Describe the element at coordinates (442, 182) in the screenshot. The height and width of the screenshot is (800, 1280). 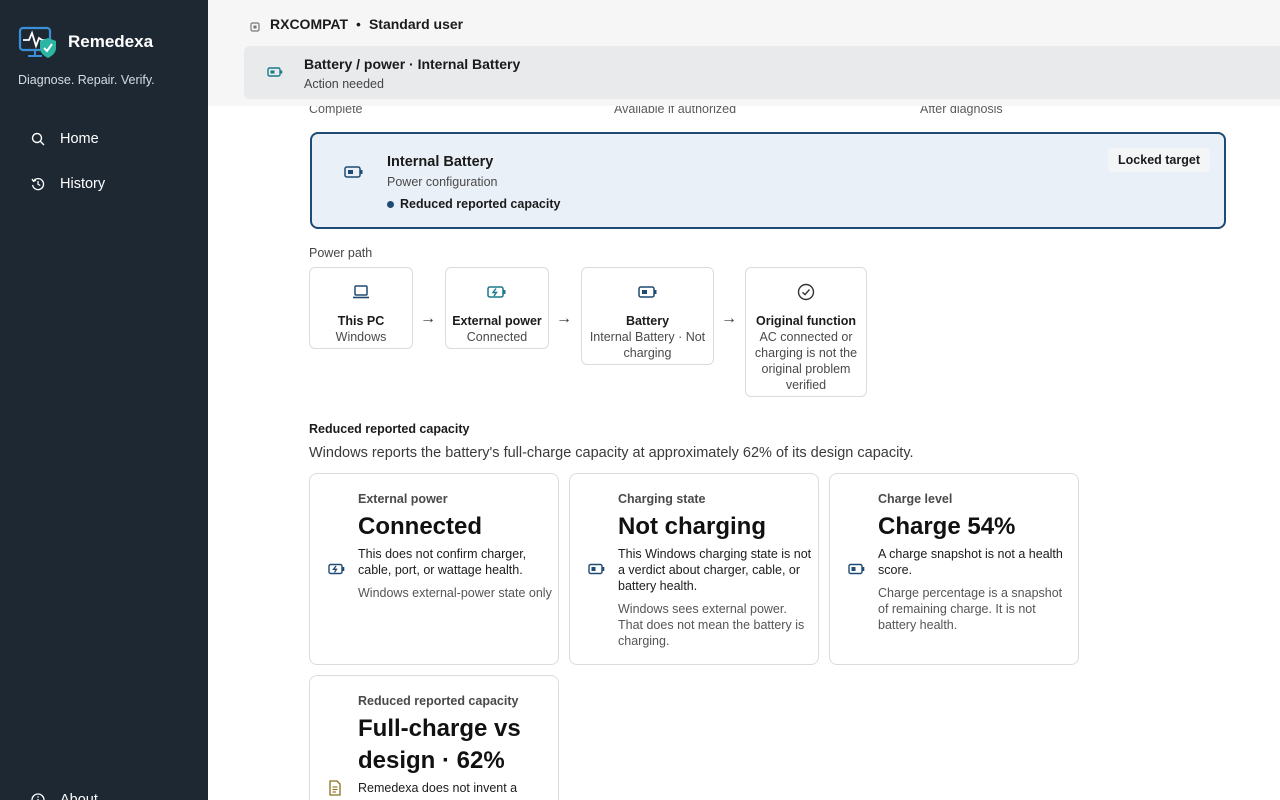
I see `target-category: Power configuration` at that location.